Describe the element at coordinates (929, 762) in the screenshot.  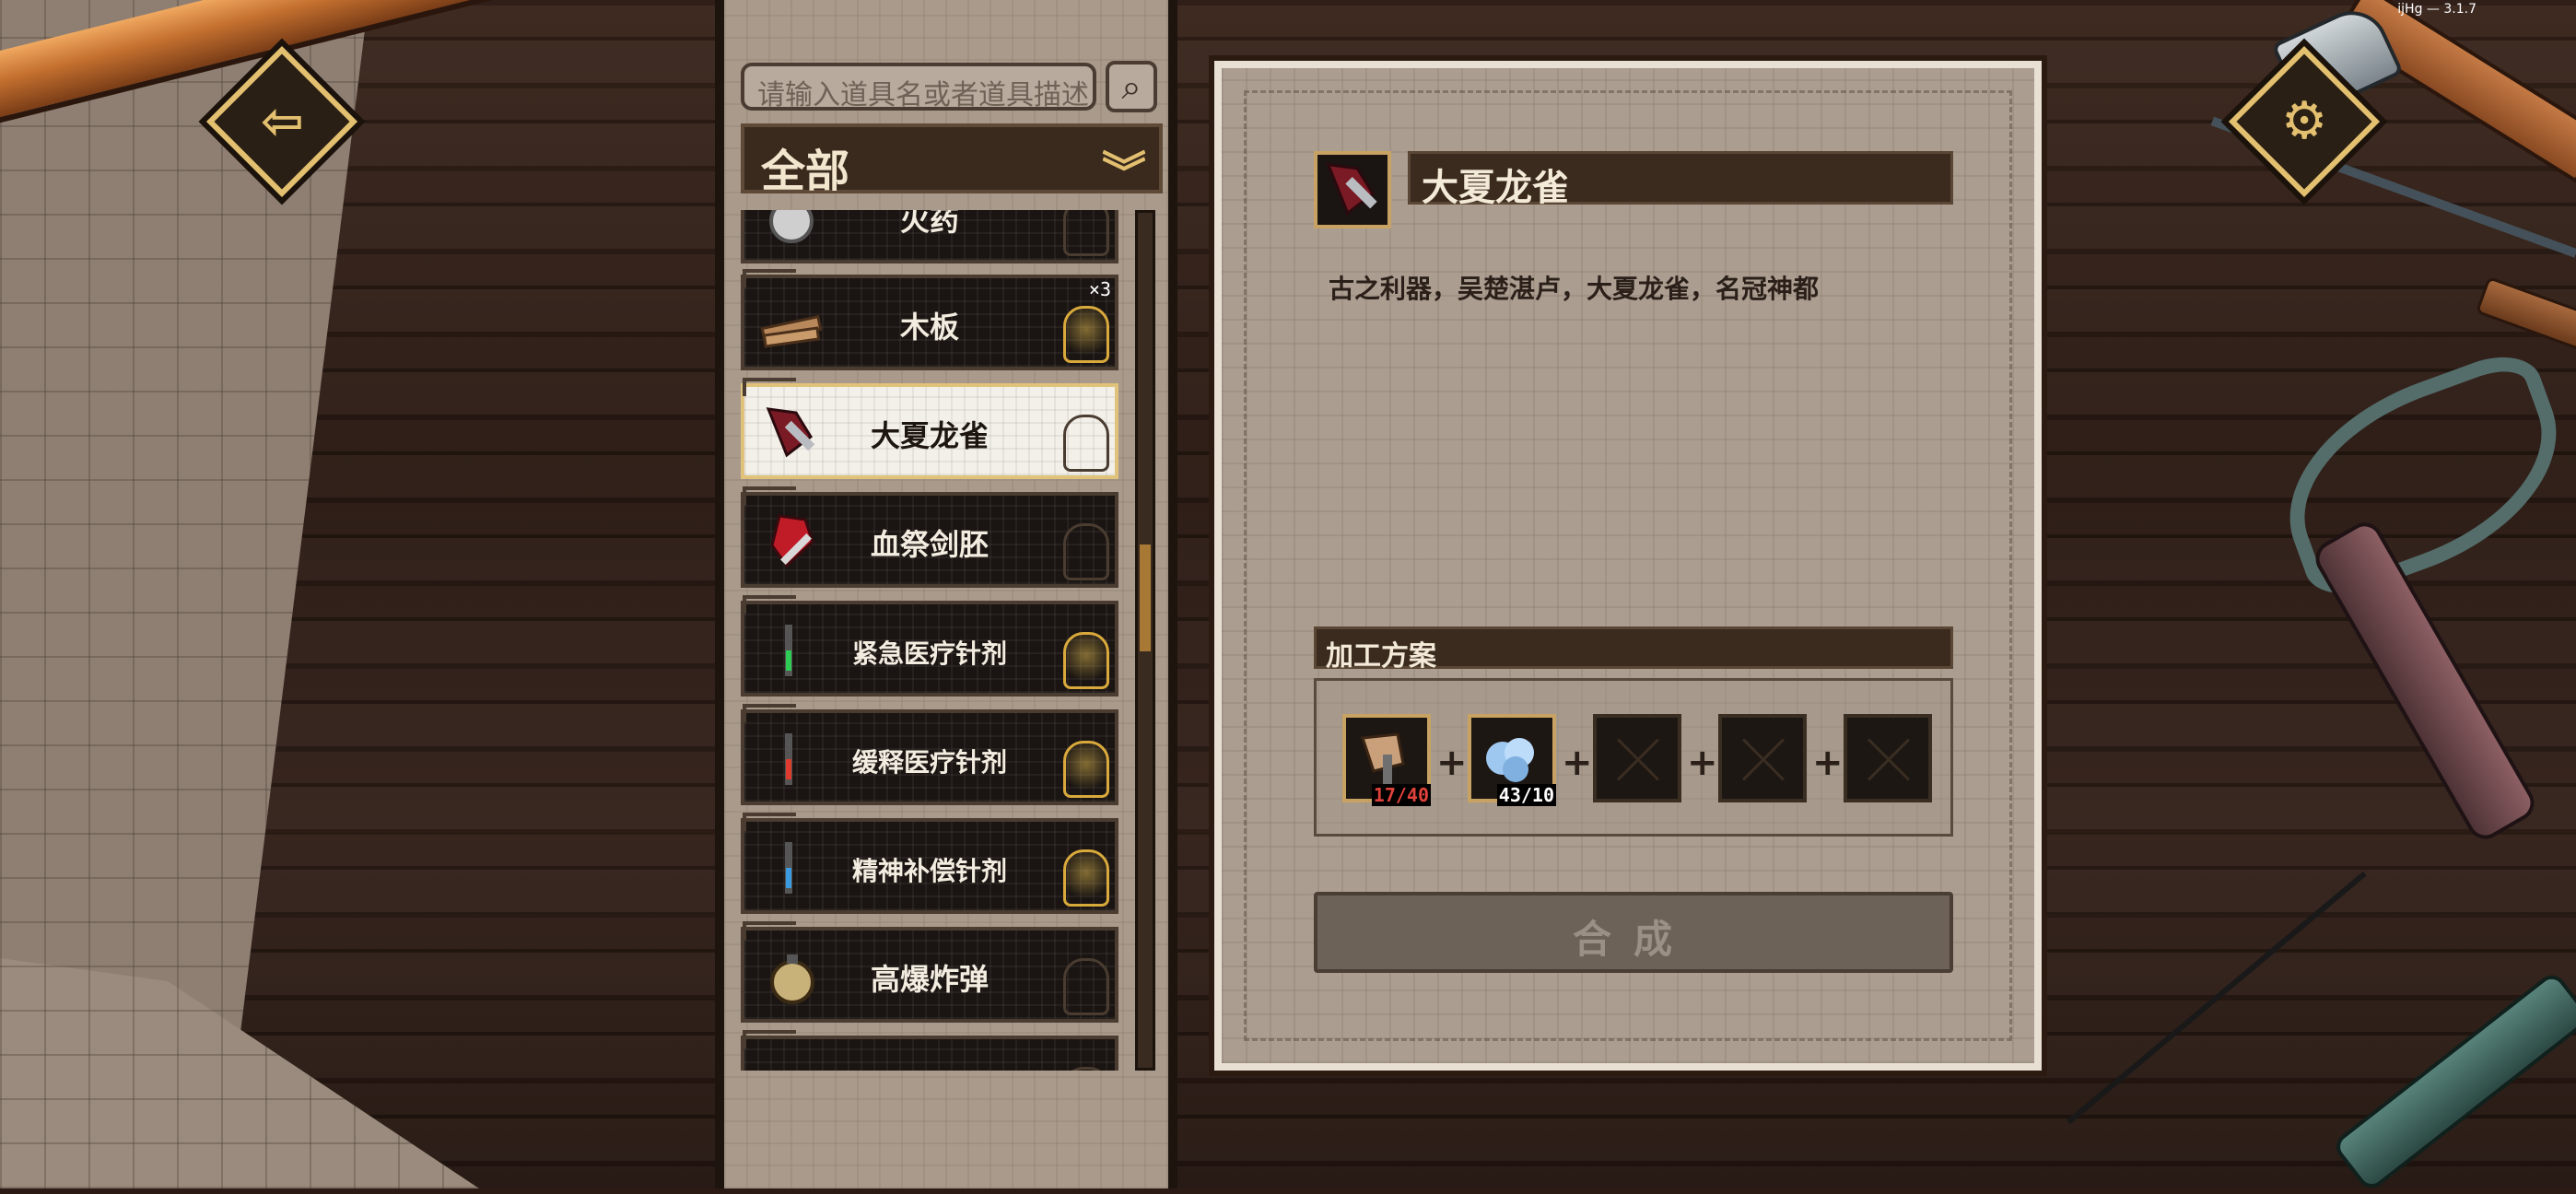
I see `list-item-label: 缓释医疗针剂` at that location.